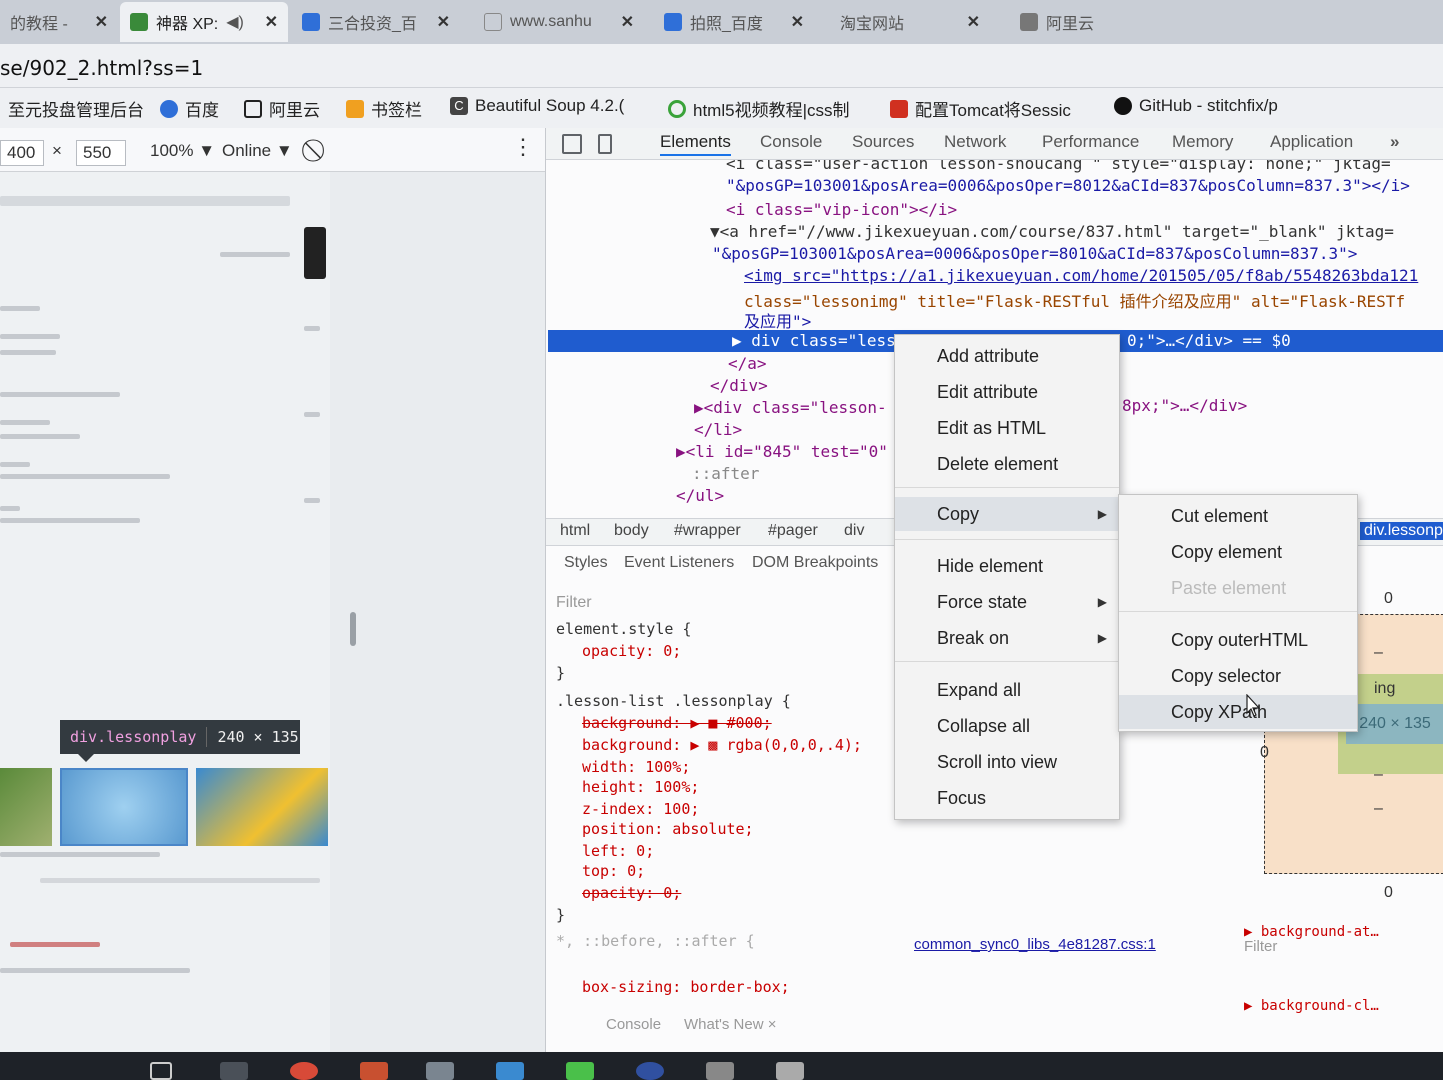 This screenshot has width=1443, height=1080. Describe the element at coordinates (668, 829) in the screenshot. I see `style-declaration: position: absolute;` at that location.